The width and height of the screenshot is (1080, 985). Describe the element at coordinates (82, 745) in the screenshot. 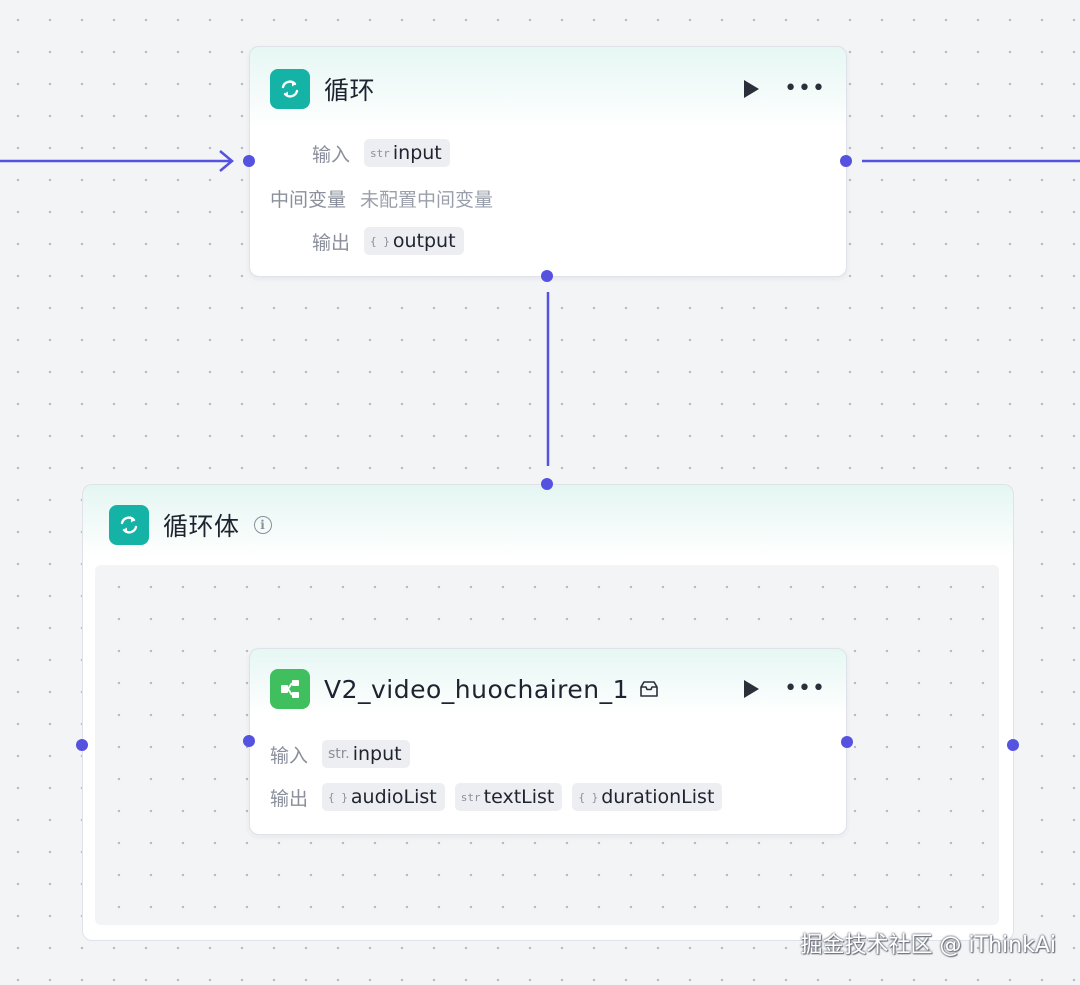

I see `loop-body-start-port` at that location.